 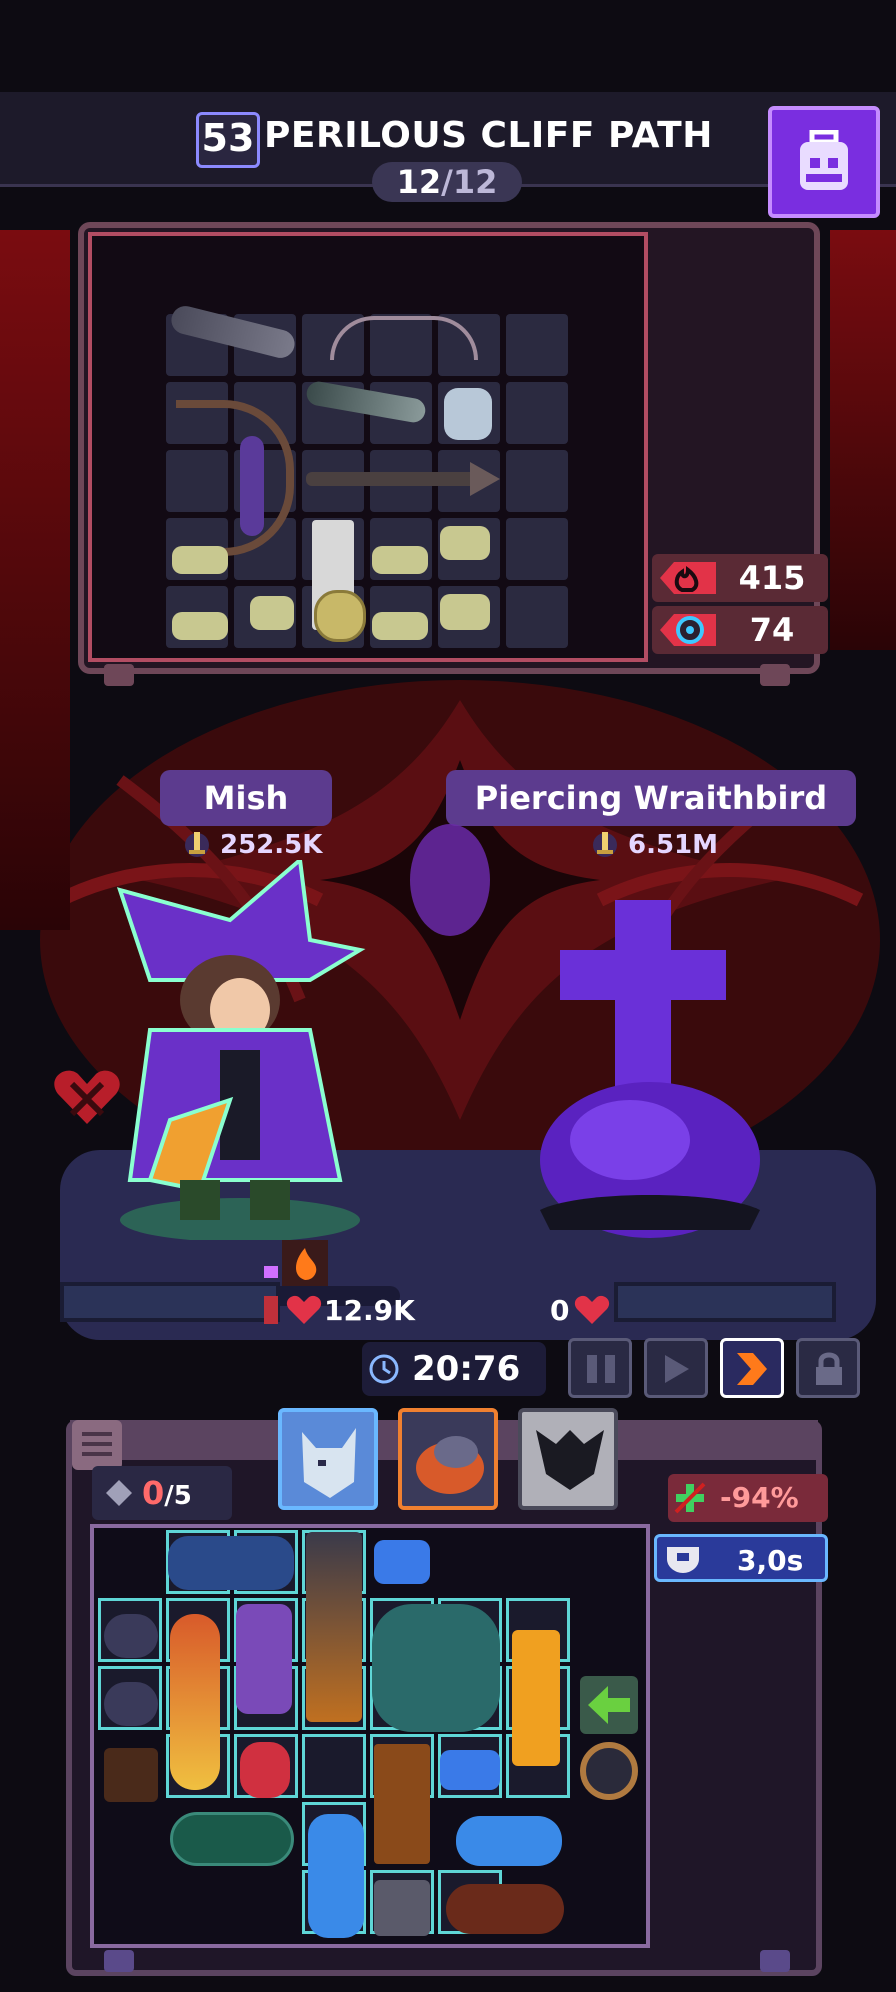 I want to click on clock-icon, so click(x=384, y=1369).